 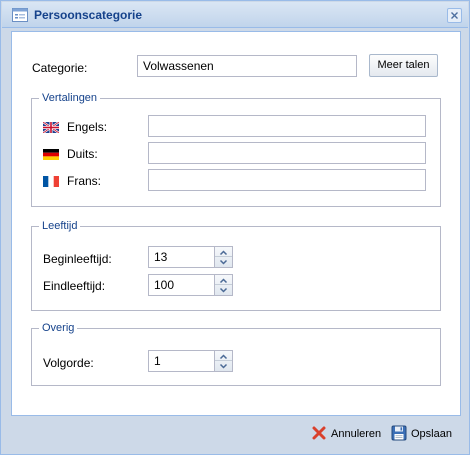 I want to click on frans-label: Frans:, so click(x=84, y=181).